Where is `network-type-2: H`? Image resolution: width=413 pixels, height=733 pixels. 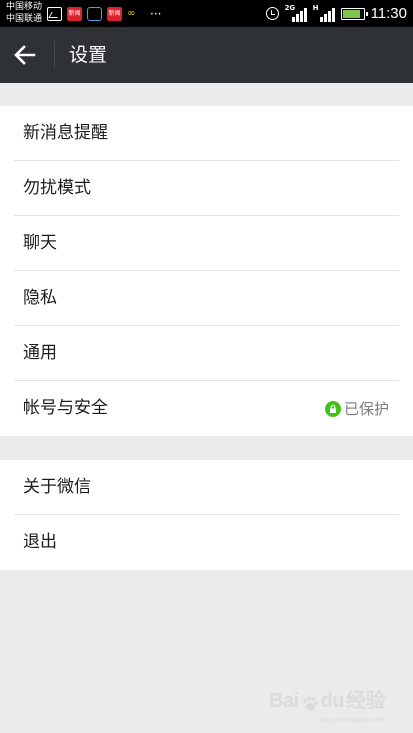 network-type-2: H is located at coordinates (315, 7).